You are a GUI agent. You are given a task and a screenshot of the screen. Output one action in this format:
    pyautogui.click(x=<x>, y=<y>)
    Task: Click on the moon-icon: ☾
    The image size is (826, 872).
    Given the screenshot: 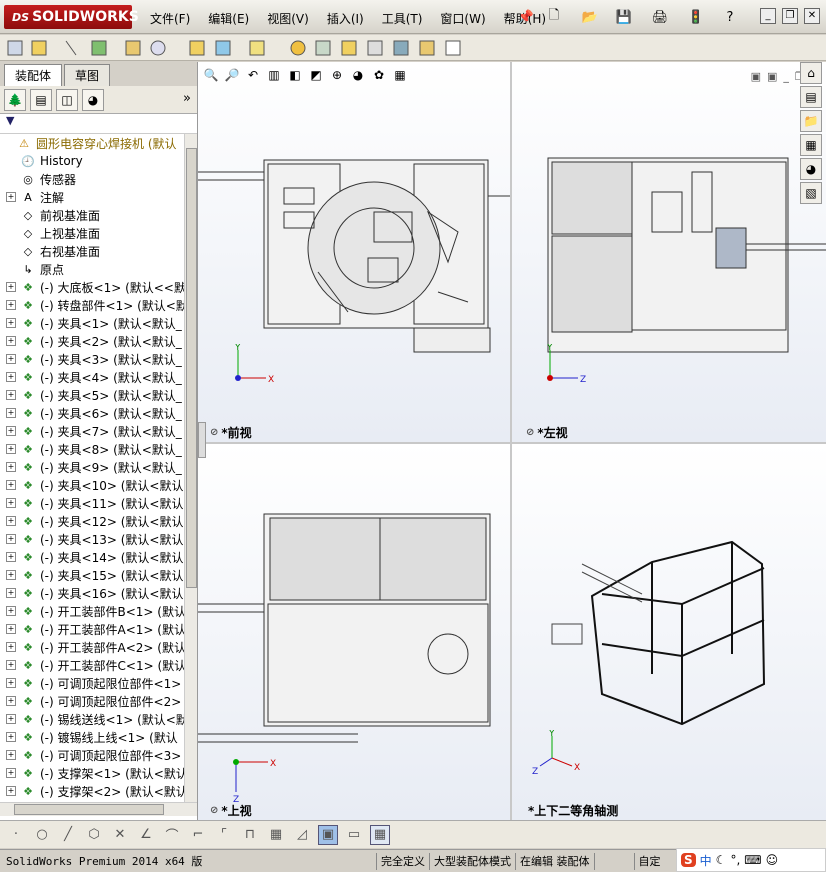 What is the action you would take?
    pyautogui.click(x=721, y=860)
    